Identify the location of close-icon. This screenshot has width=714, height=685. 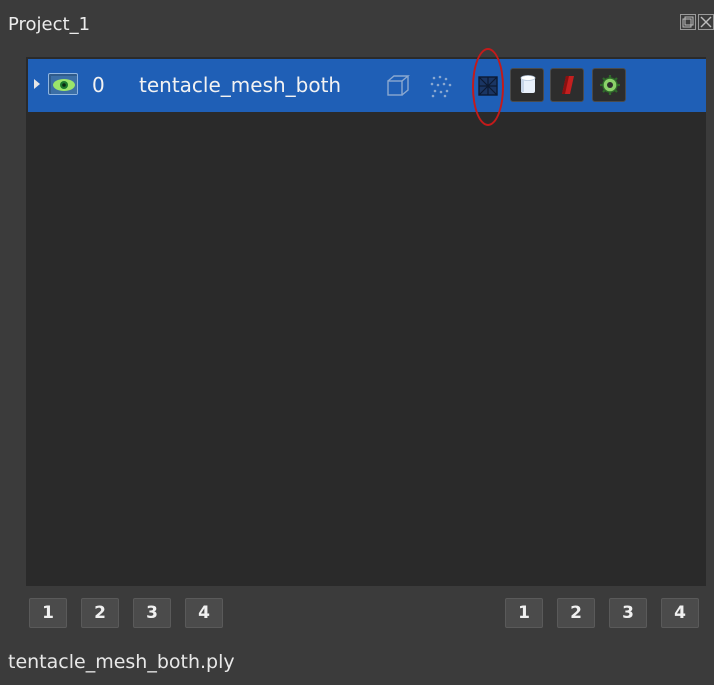
(706, 22).